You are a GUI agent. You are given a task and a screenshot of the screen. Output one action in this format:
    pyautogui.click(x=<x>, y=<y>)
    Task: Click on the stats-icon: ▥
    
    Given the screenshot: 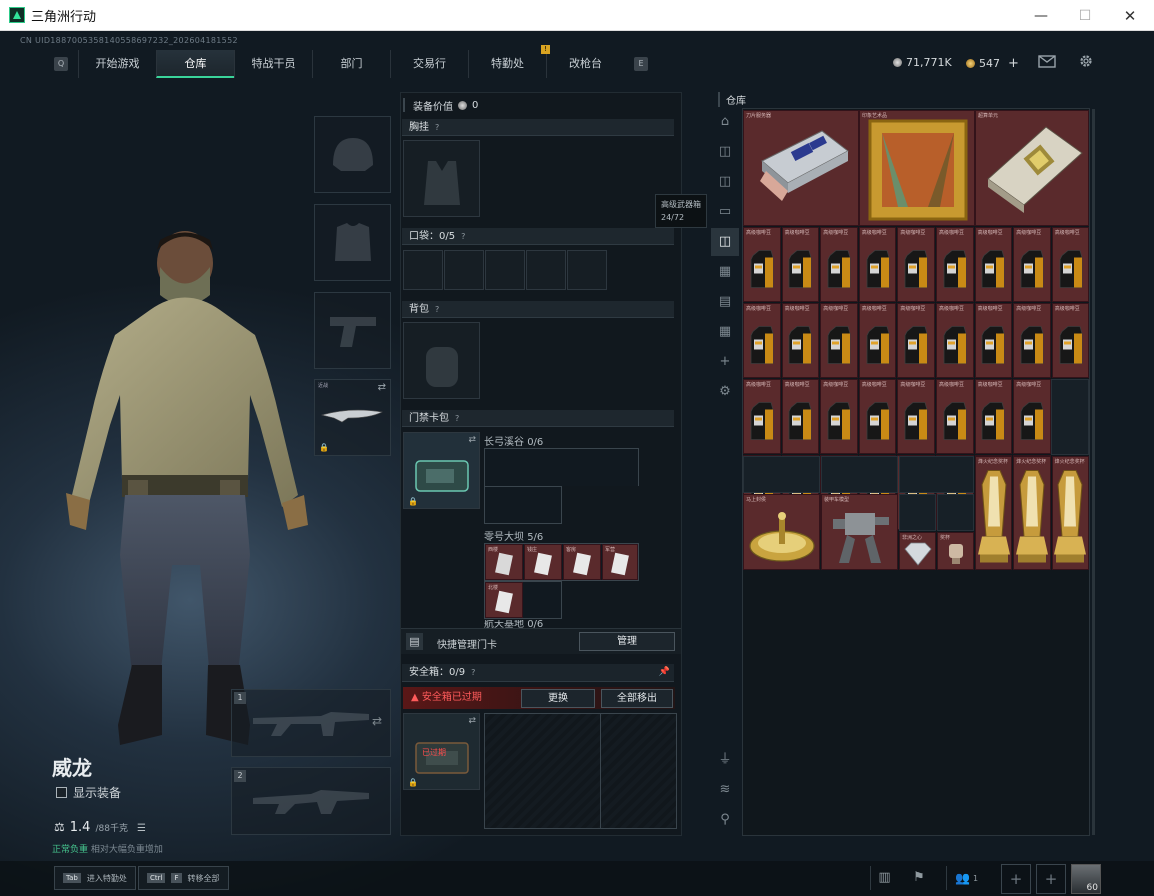 What is the action you would take?
    pyautogui.click(x=884, y=878)
    